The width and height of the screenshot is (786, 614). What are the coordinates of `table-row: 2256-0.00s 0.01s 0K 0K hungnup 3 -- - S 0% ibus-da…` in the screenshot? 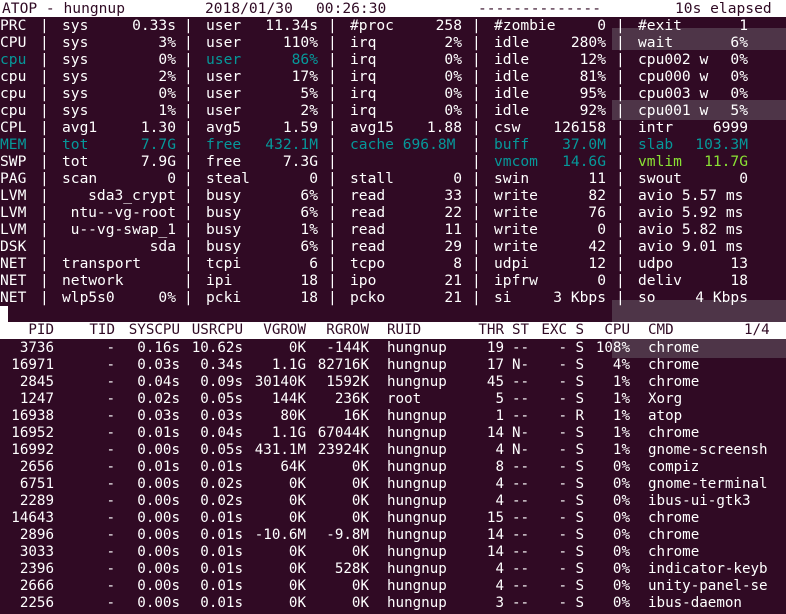 It's located at (393, 603).